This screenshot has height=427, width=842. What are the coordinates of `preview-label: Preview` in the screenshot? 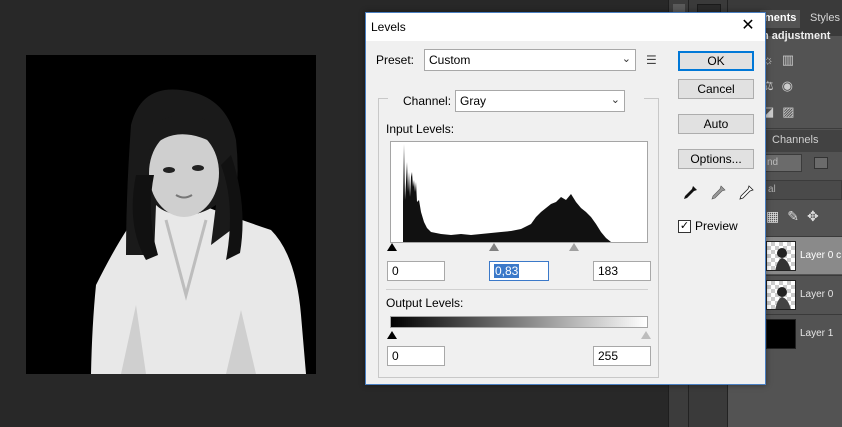 It's located at (716, 226).